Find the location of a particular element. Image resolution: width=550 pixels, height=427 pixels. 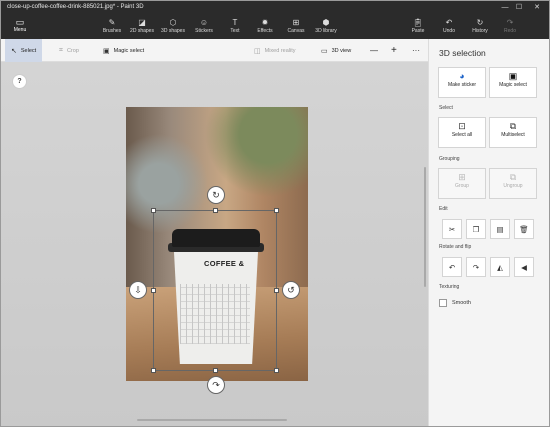

canvas-icon: ⊞ is located at coordinates (296, 22).